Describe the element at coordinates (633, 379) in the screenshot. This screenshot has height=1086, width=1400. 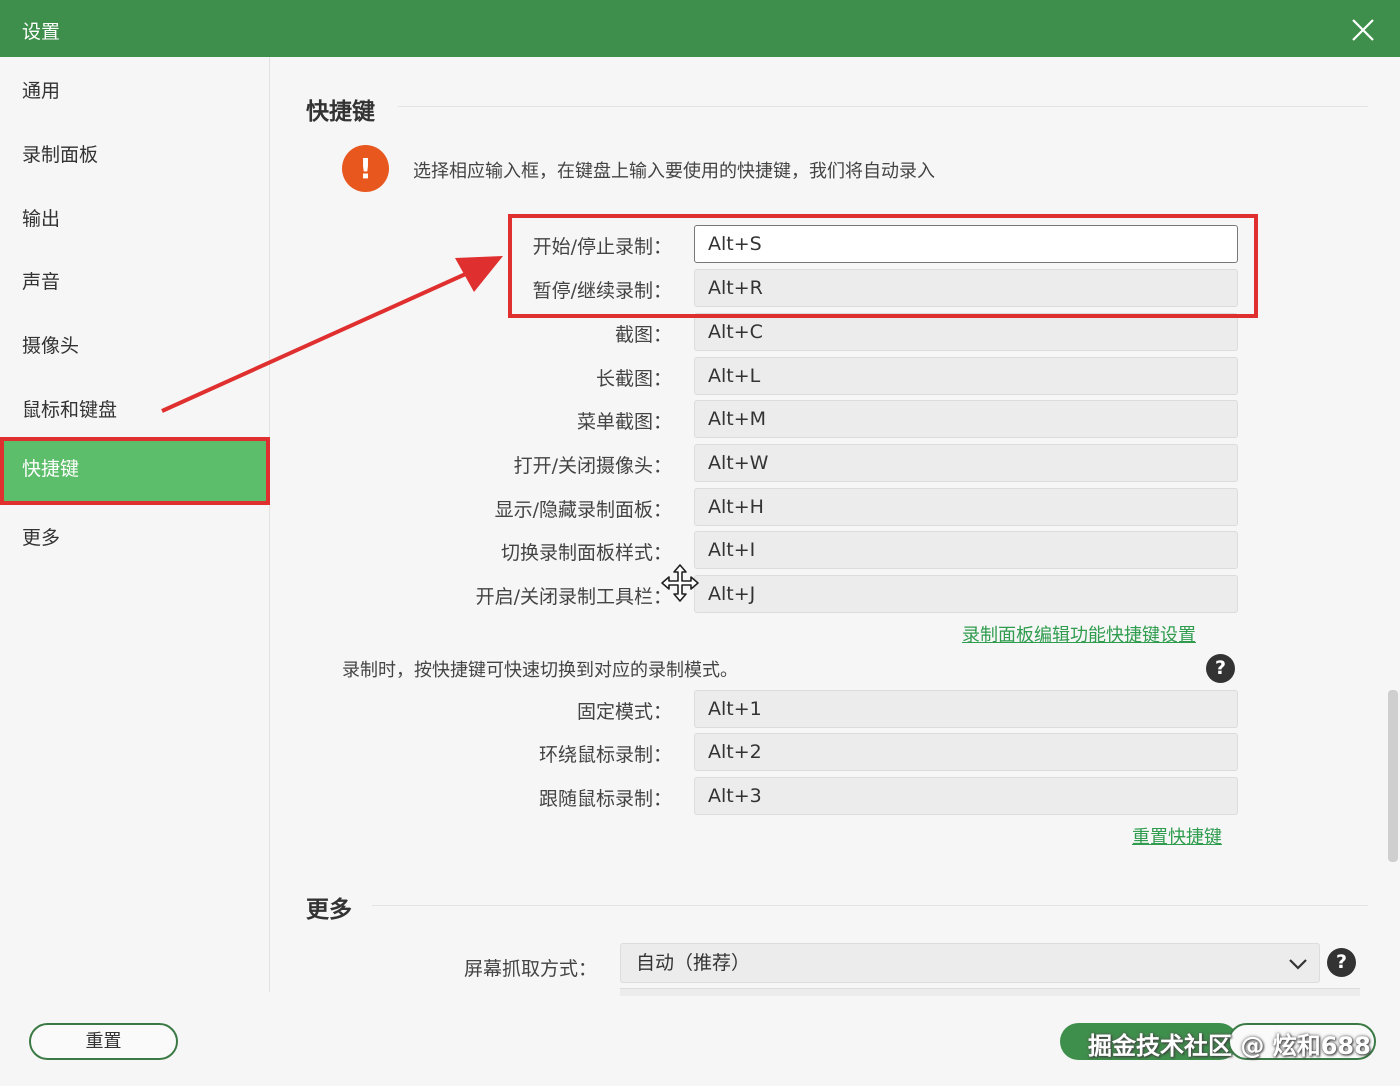
I see `hotkey-label: 长截图：` at that location.